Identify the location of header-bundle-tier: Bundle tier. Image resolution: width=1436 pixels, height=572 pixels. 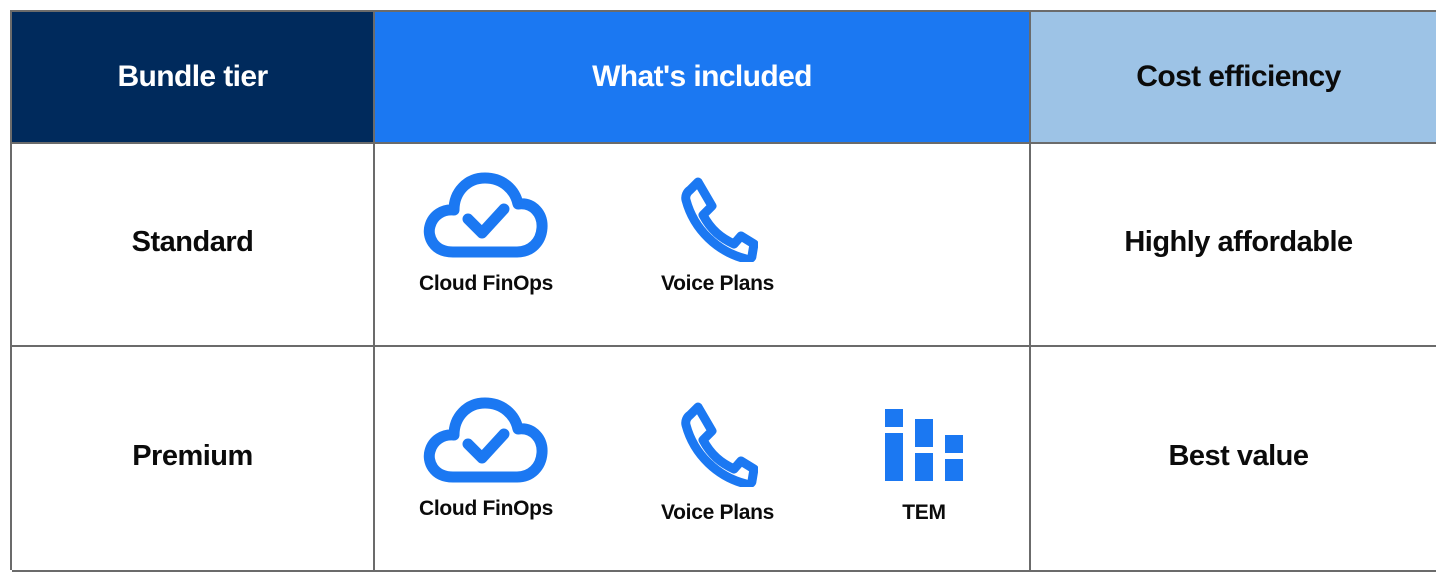
(193, 78).